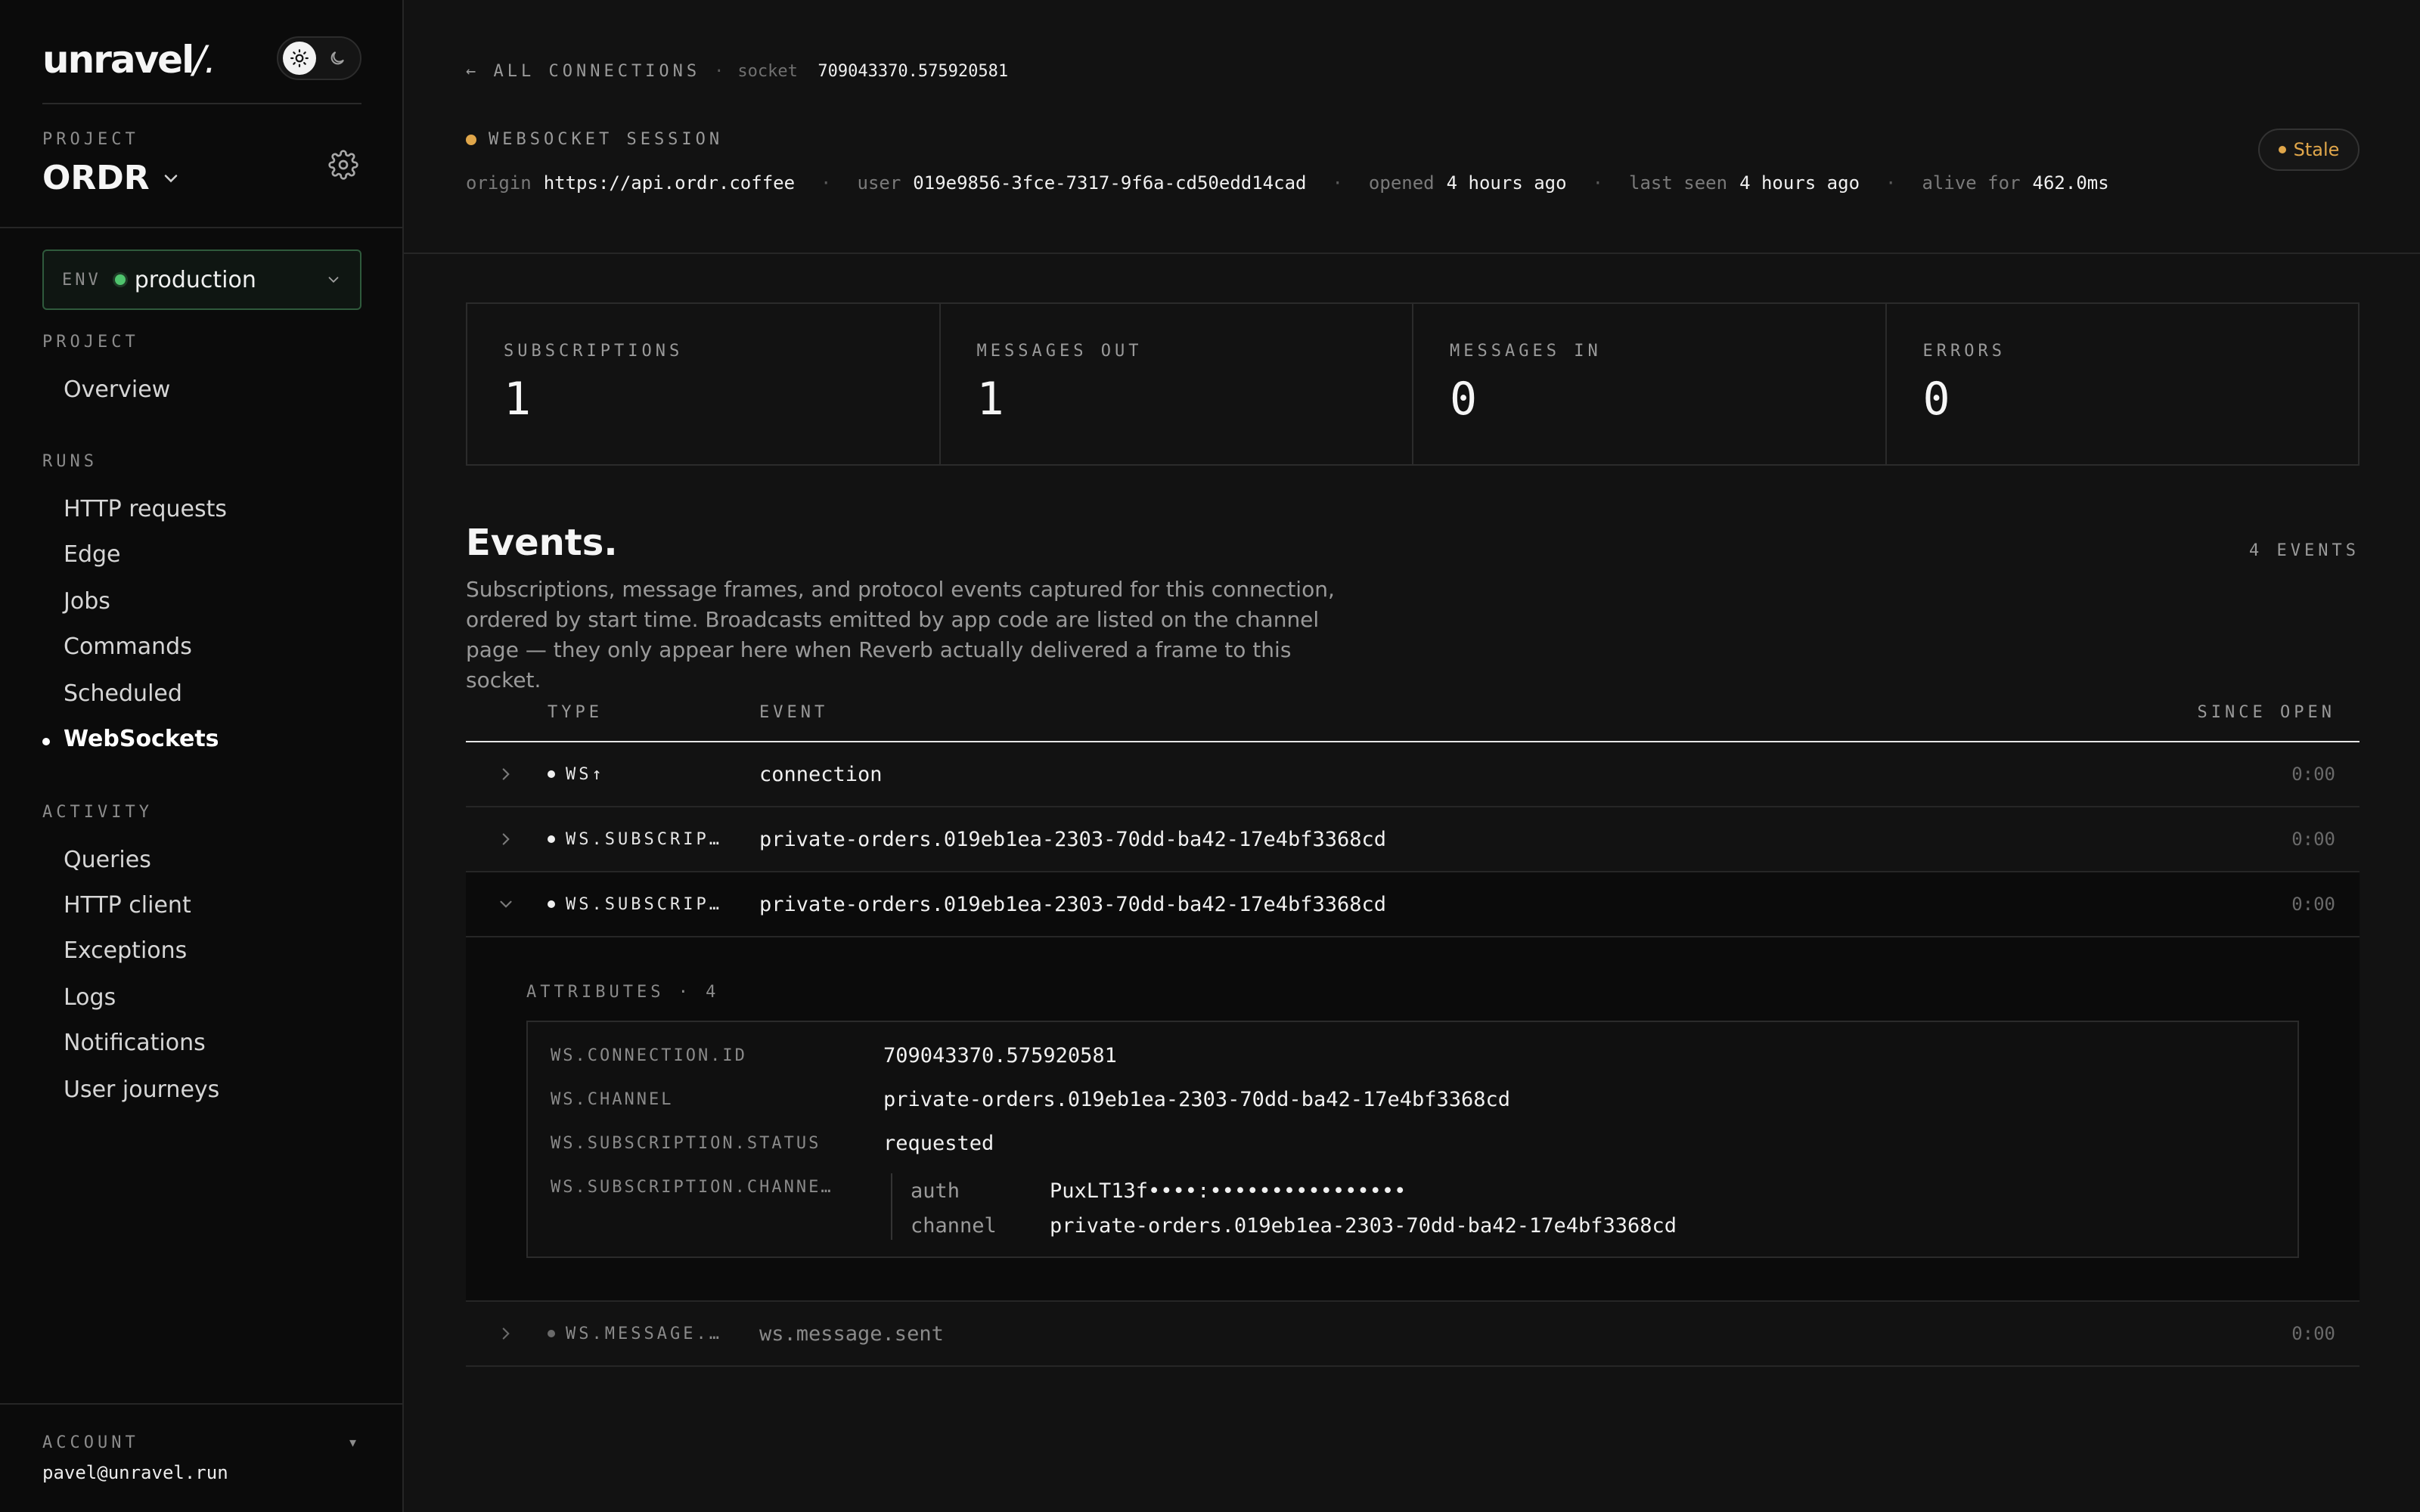 The image size is (2420, 1512). I want to click on events-count: 4 EVENTS, so click(2304, 551).